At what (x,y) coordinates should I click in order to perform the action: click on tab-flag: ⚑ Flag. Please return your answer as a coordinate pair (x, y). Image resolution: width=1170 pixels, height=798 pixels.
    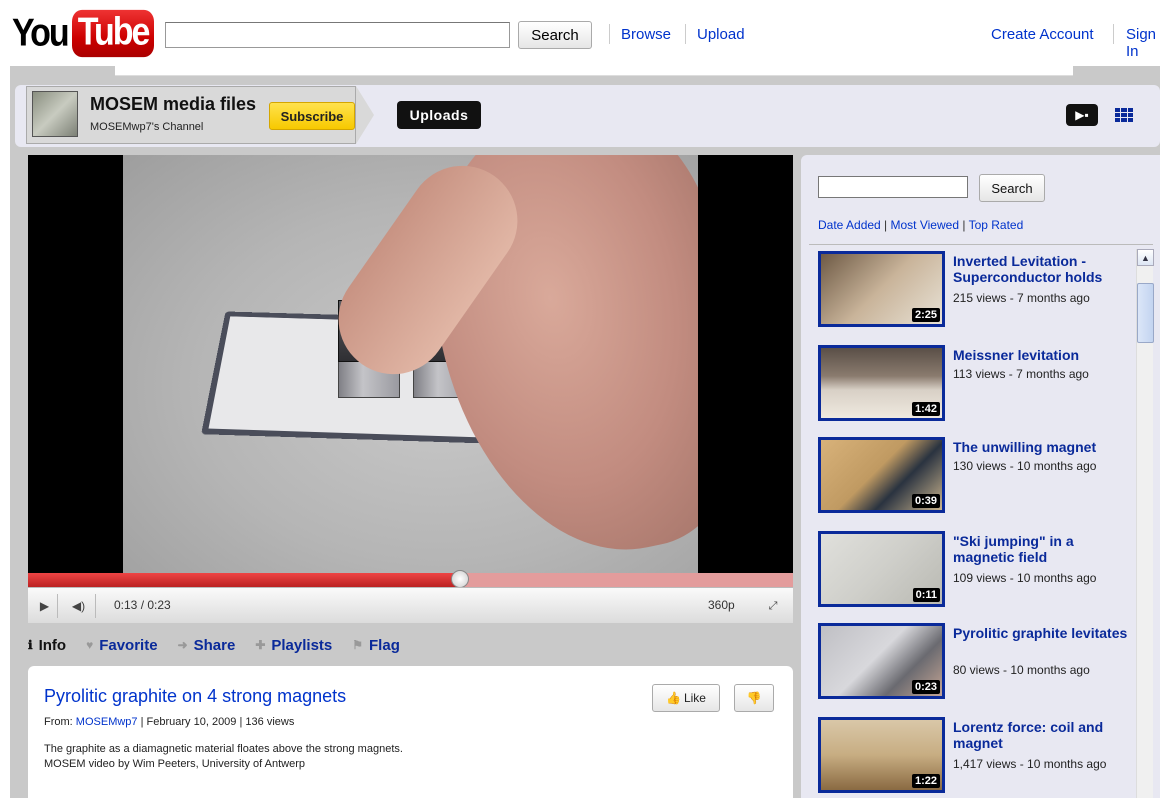
    Looking at the image, I should click on (376, 645).